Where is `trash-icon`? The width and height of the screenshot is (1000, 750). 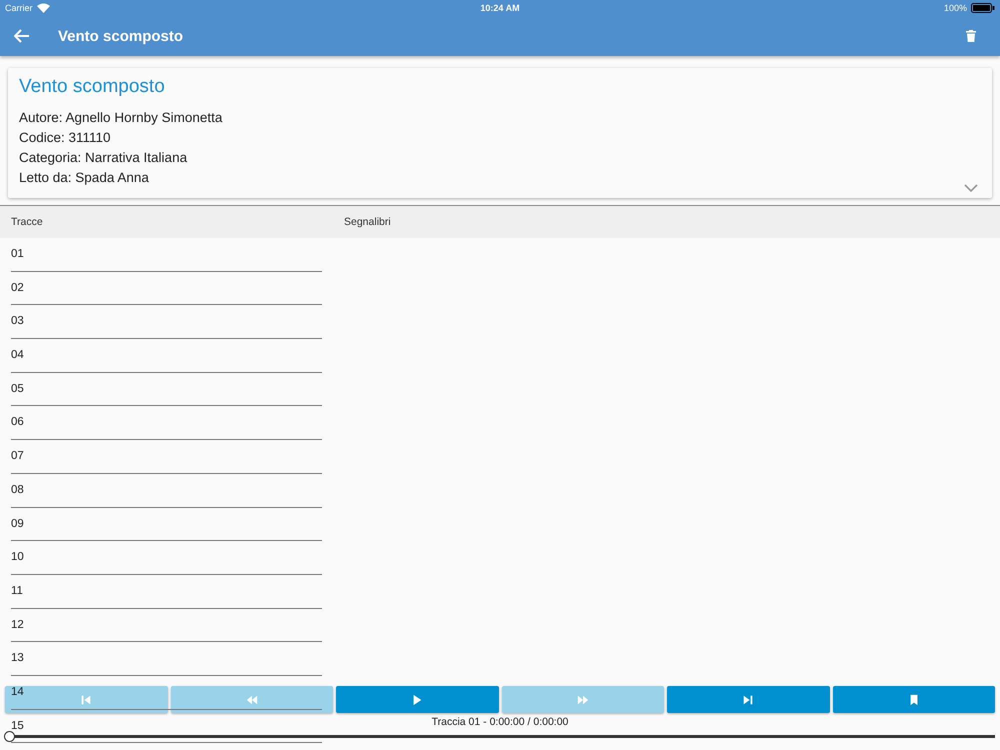
trash-icon is located at coordinates (971, 36).